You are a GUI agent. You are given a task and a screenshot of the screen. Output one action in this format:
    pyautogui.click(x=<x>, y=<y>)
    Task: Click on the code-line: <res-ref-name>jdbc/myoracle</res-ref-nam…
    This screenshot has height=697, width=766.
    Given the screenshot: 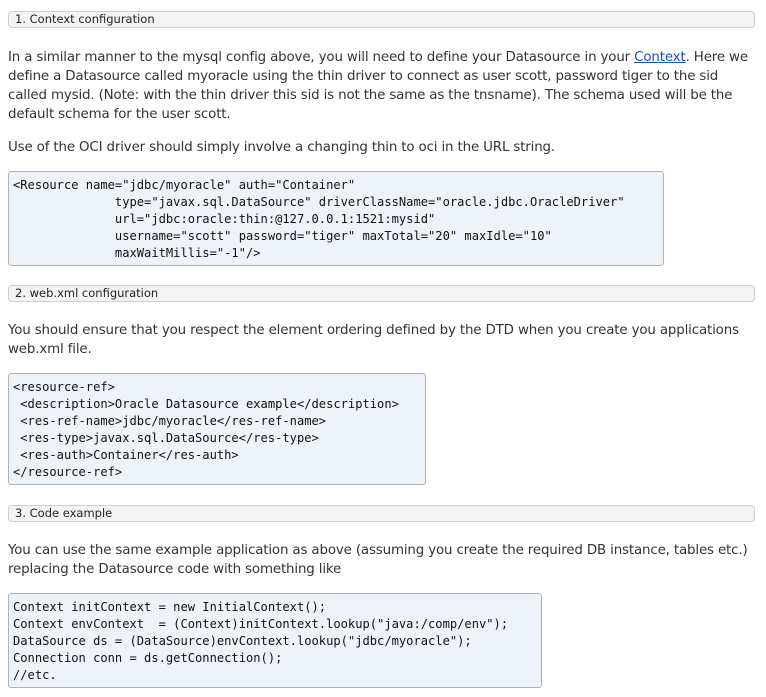 What is the action you would take?
    pyautogui.click(x=170, y=421)
    